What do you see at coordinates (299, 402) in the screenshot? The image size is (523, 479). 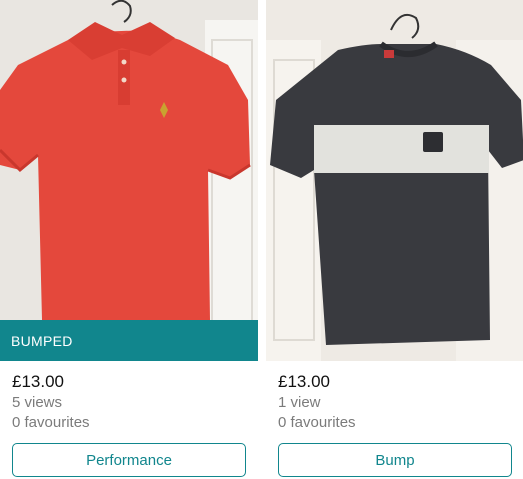 I see `listing-views: 1 view` at bounding box center [299, 402].